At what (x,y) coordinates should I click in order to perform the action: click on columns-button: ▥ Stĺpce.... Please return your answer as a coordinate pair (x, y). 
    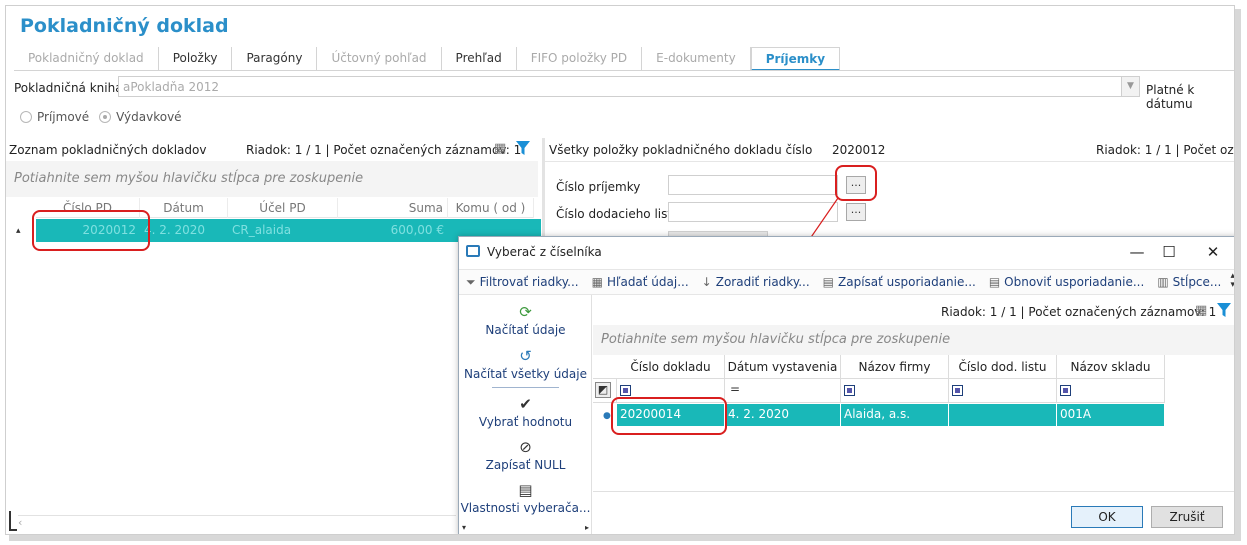
    Looking at the image, I should click on (1189, 282).